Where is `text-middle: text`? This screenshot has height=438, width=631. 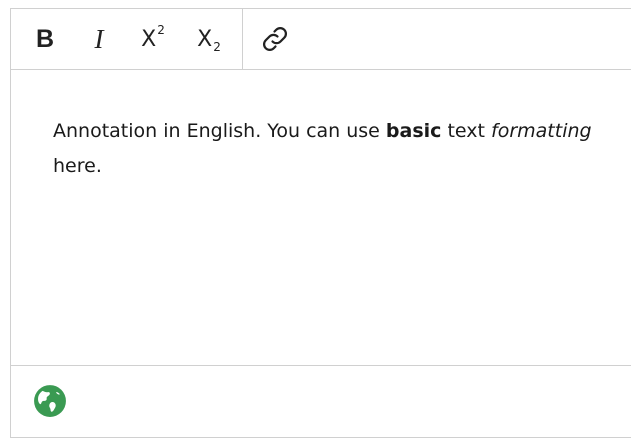 text-middle: text is located at coordinates (466, 131).